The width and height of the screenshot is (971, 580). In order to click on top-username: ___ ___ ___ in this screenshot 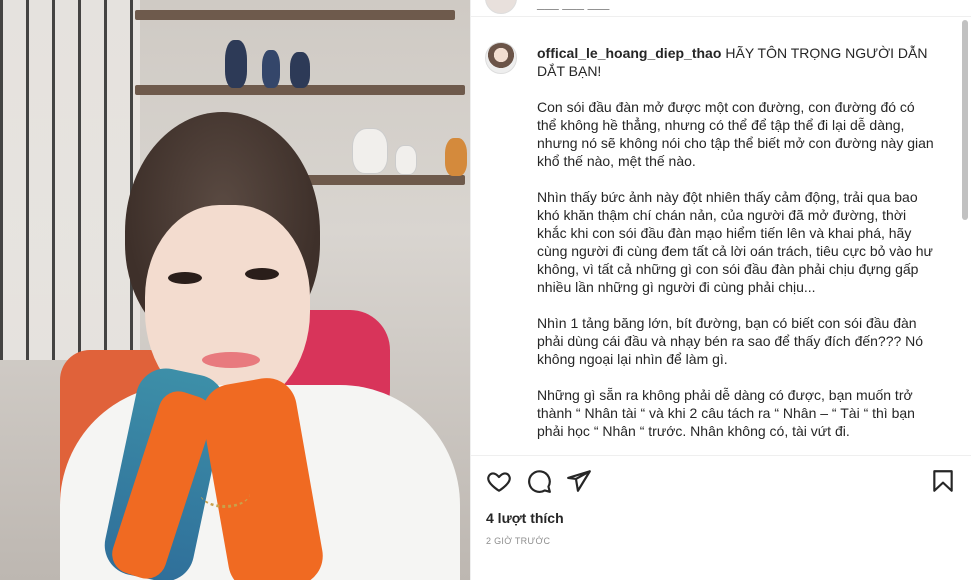, I will do `click(573, 5)`.